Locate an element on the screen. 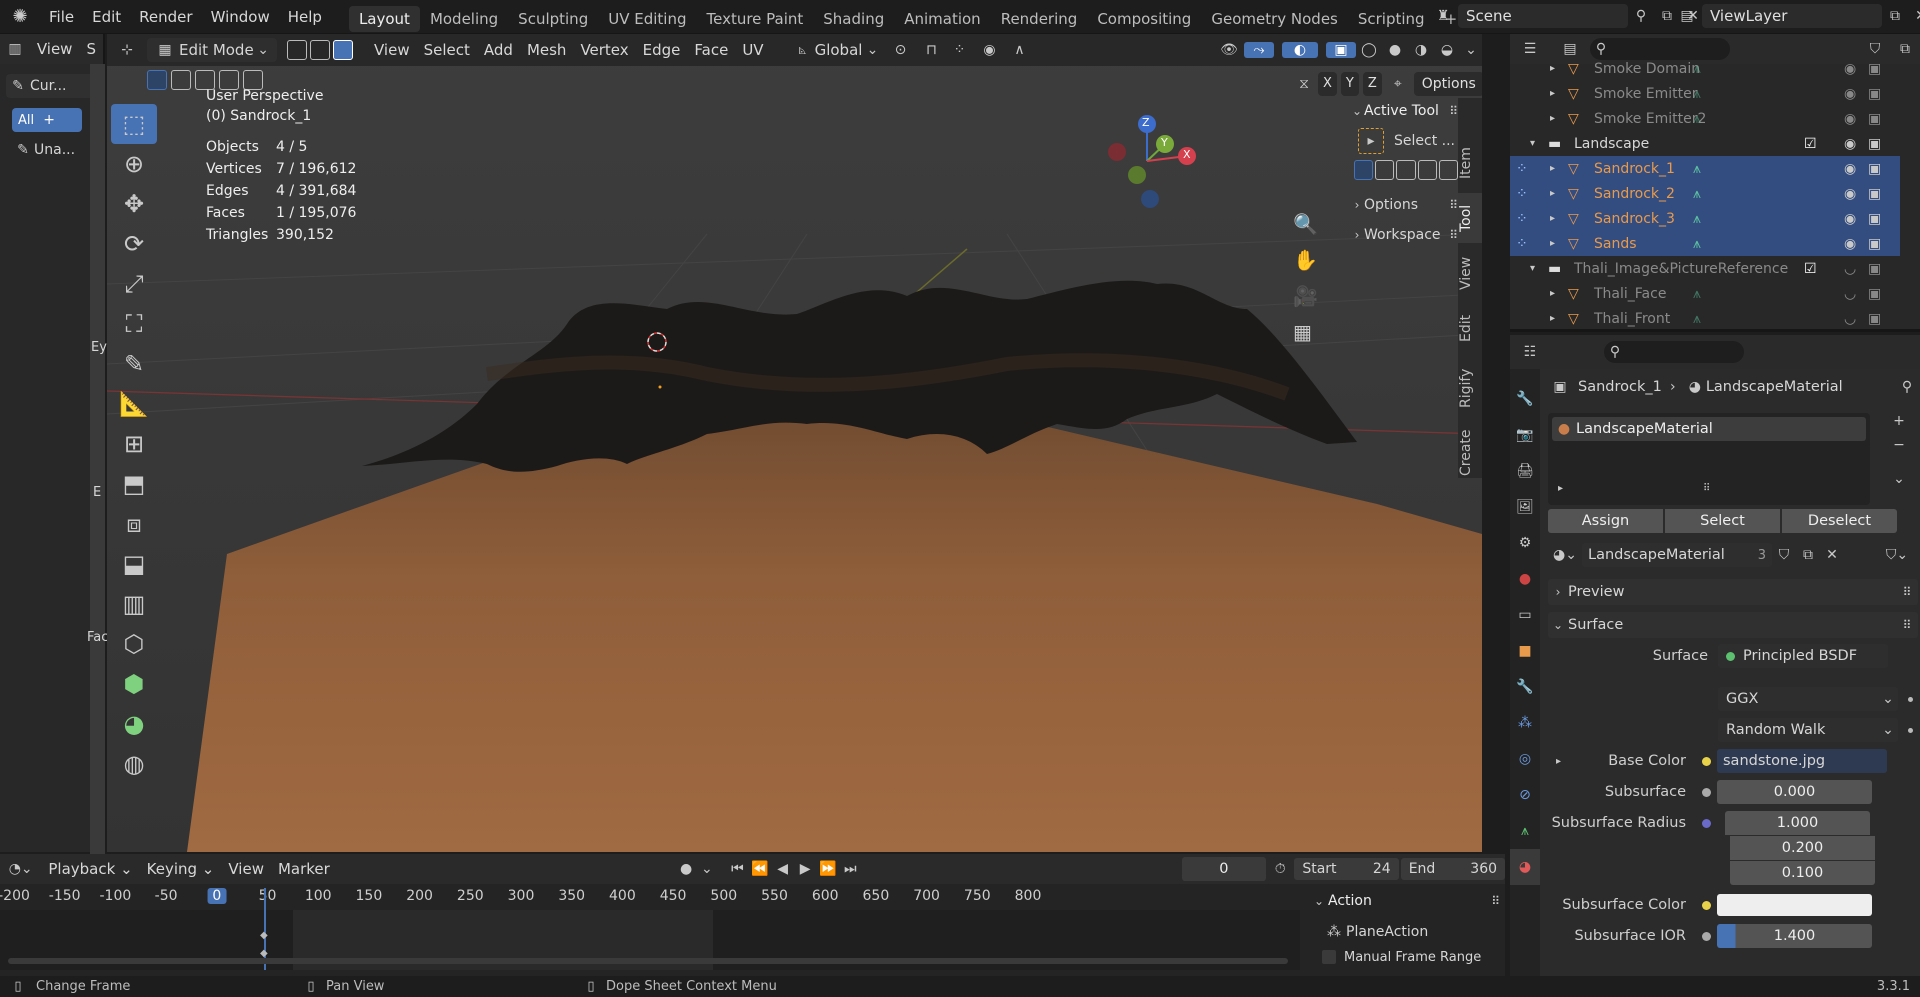 This screenshot has height=997, width=1920. menu-file: File is located at coordinates (61, 17).